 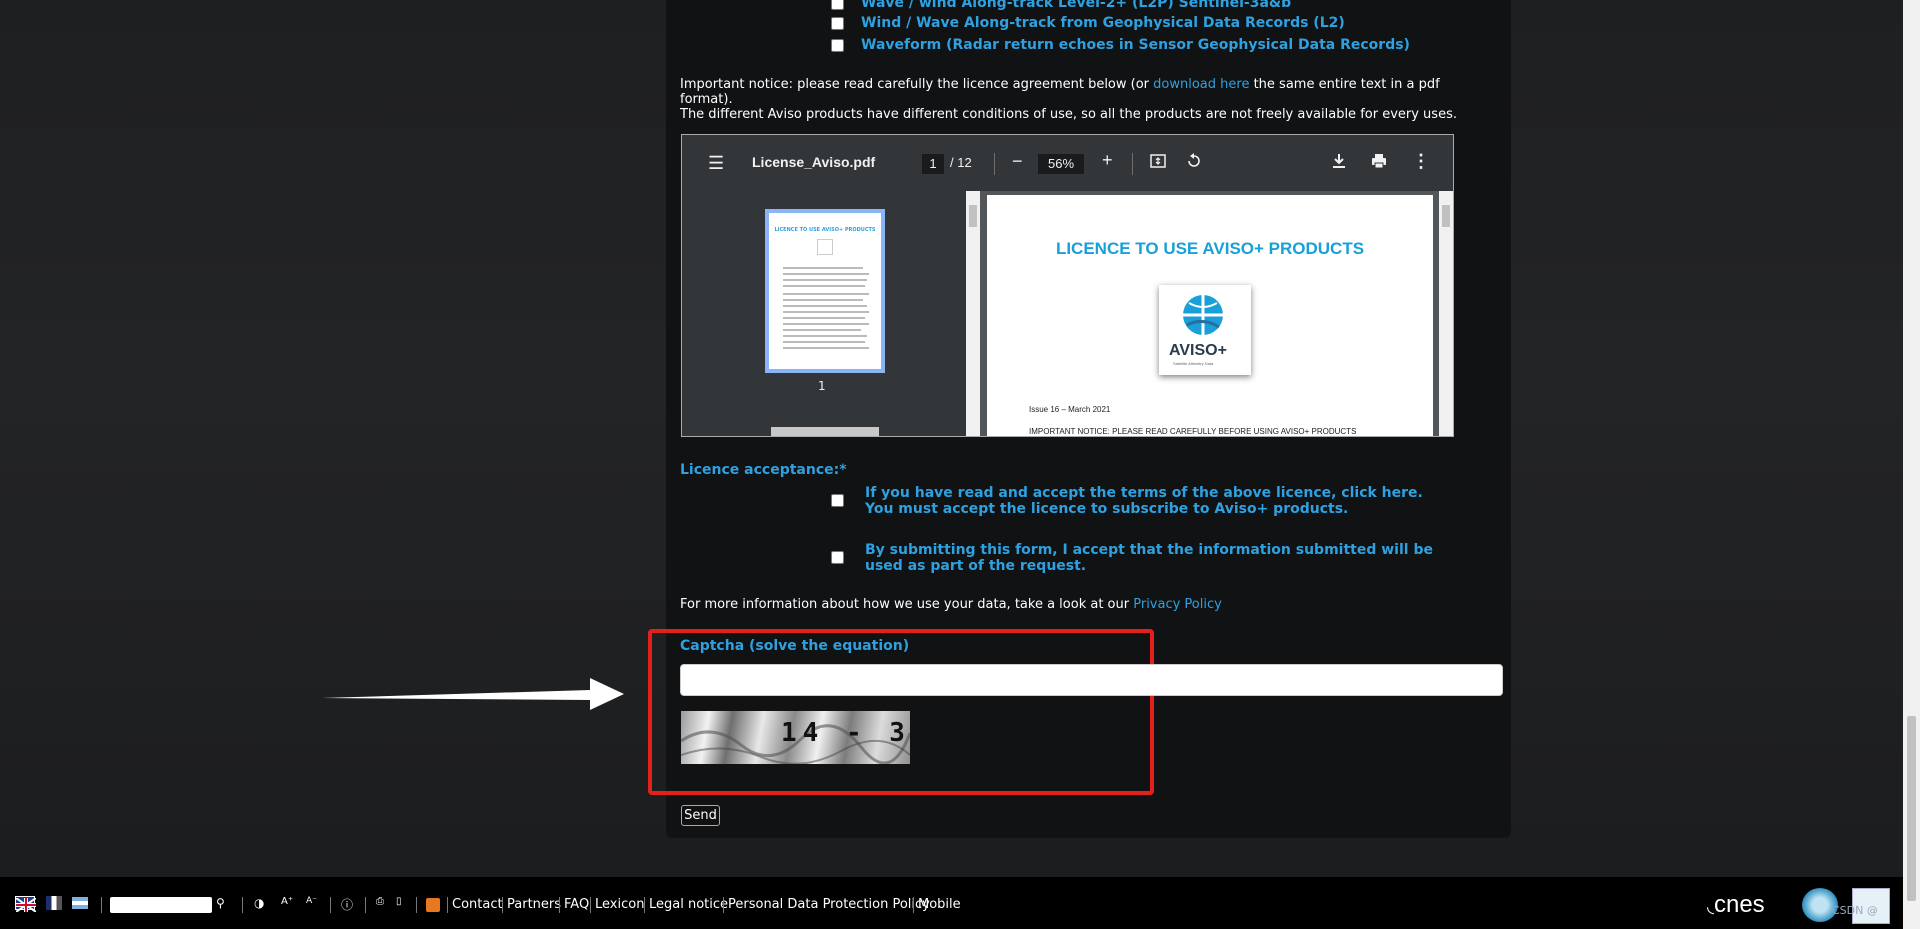 I want to click on zoom-in-icon: +, so click(x=1107, y=160).